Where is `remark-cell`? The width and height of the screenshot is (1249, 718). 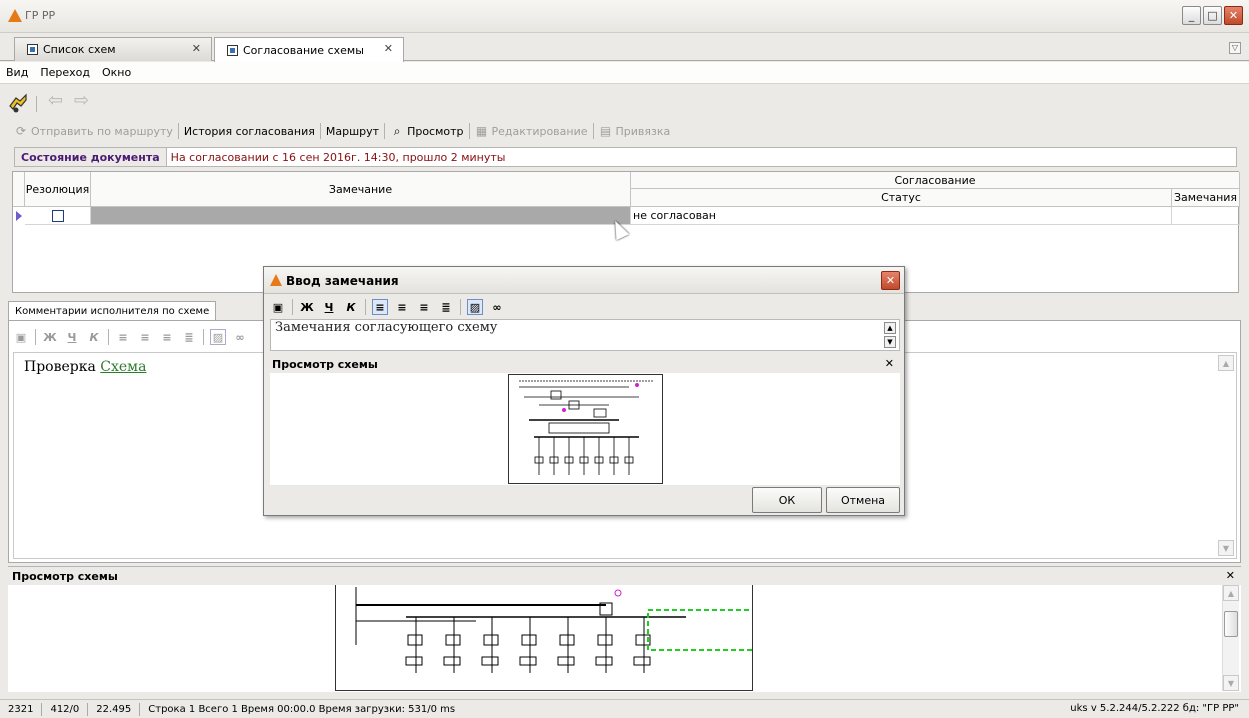 remark-cell is located at coordinates (361, 216).